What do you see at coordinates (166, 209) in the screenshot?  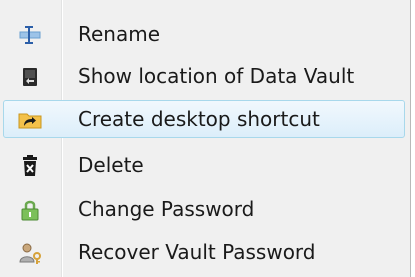 I see `menu-item-label: Change Password` at bounding box center [166, 209].